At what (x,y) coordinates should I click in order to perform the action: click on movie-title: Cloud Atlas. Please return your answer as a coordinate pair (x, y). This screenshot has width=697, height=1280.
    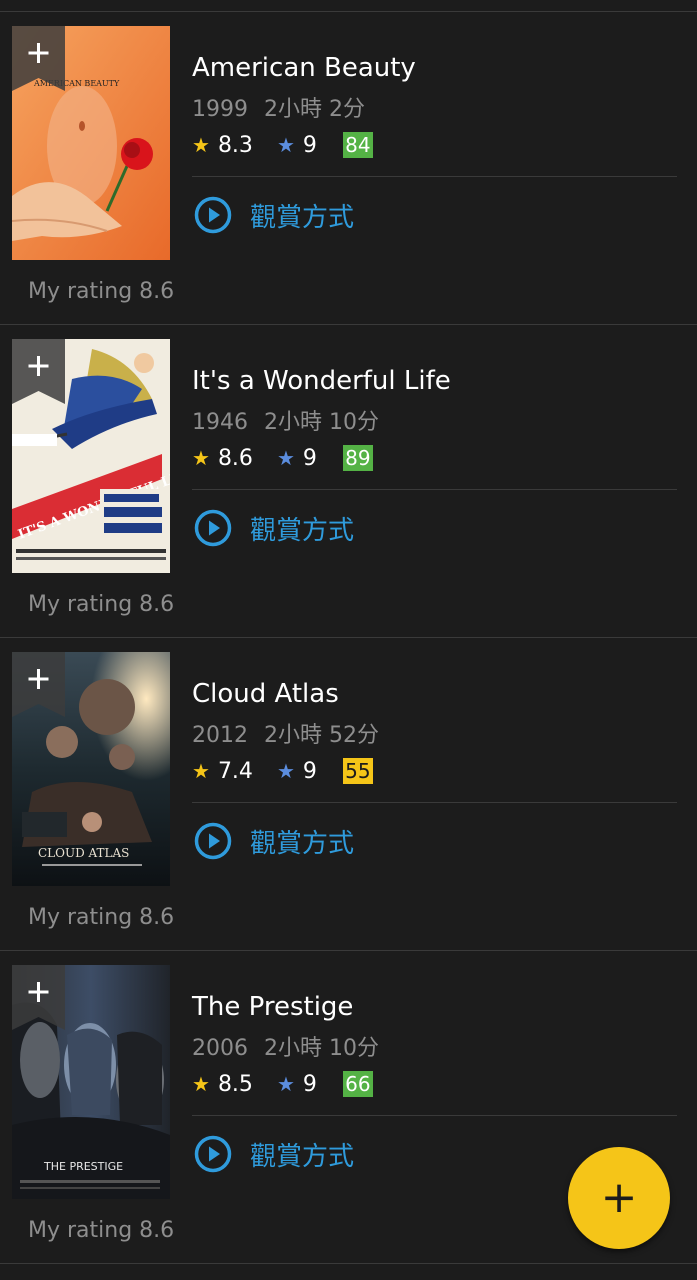
    Looking at the image, I should click on (265, 694).